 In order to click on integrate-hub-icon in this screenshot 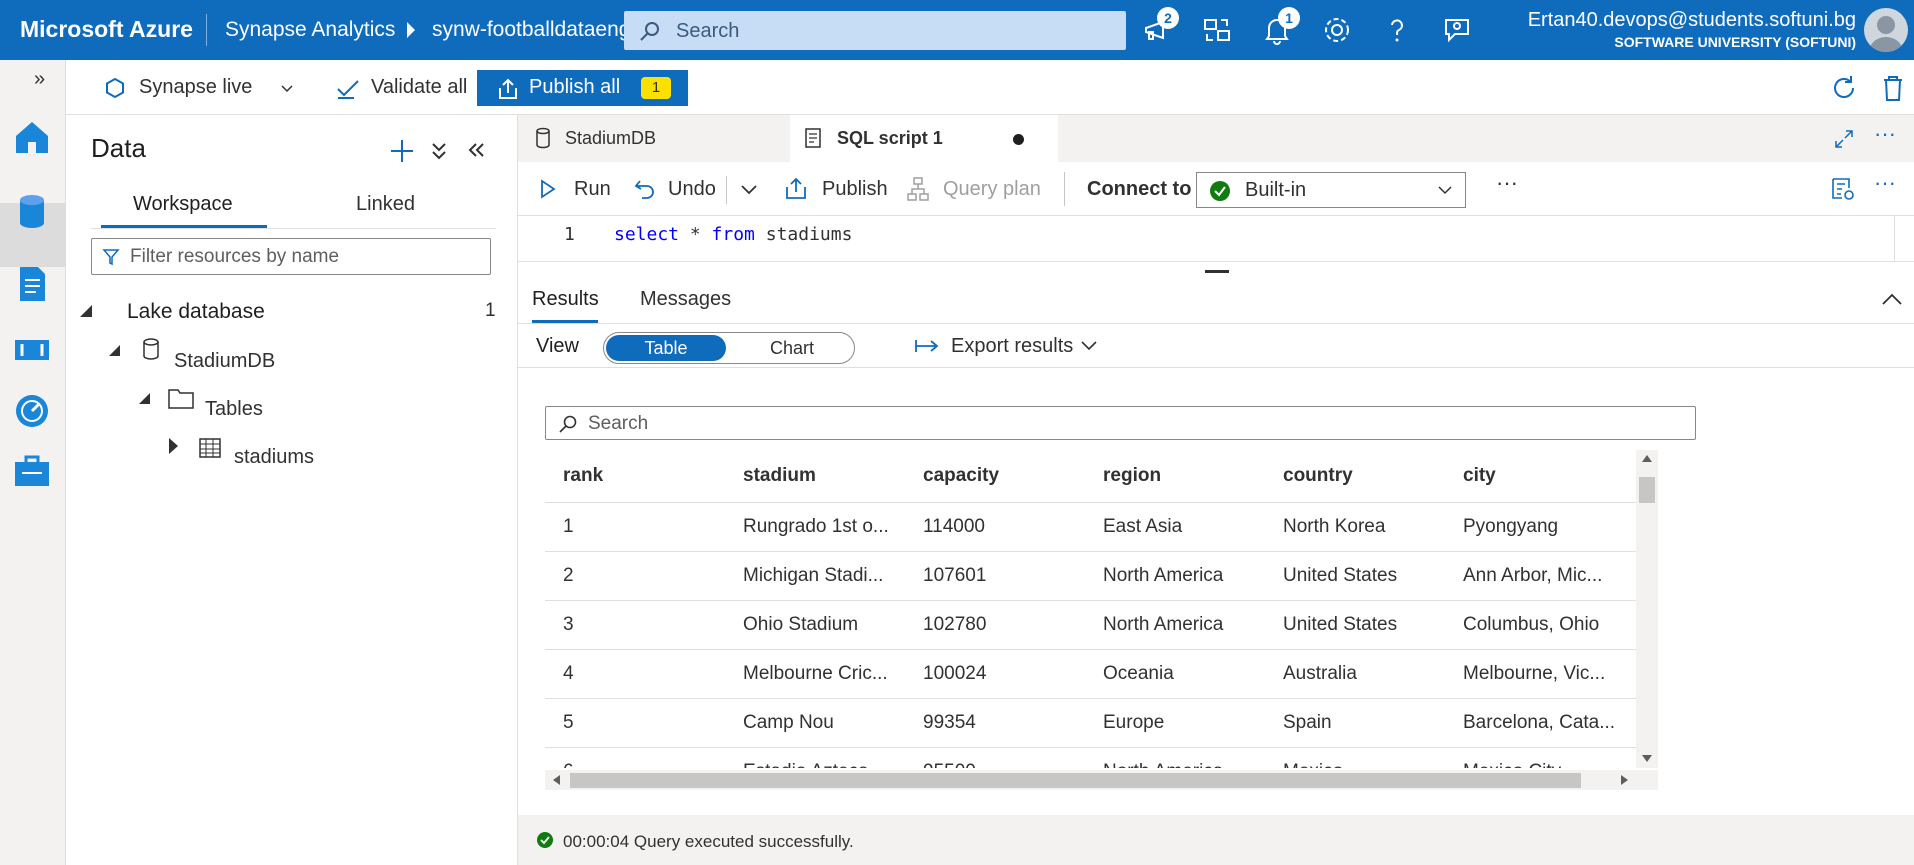, I will do `click(32, 350)`.